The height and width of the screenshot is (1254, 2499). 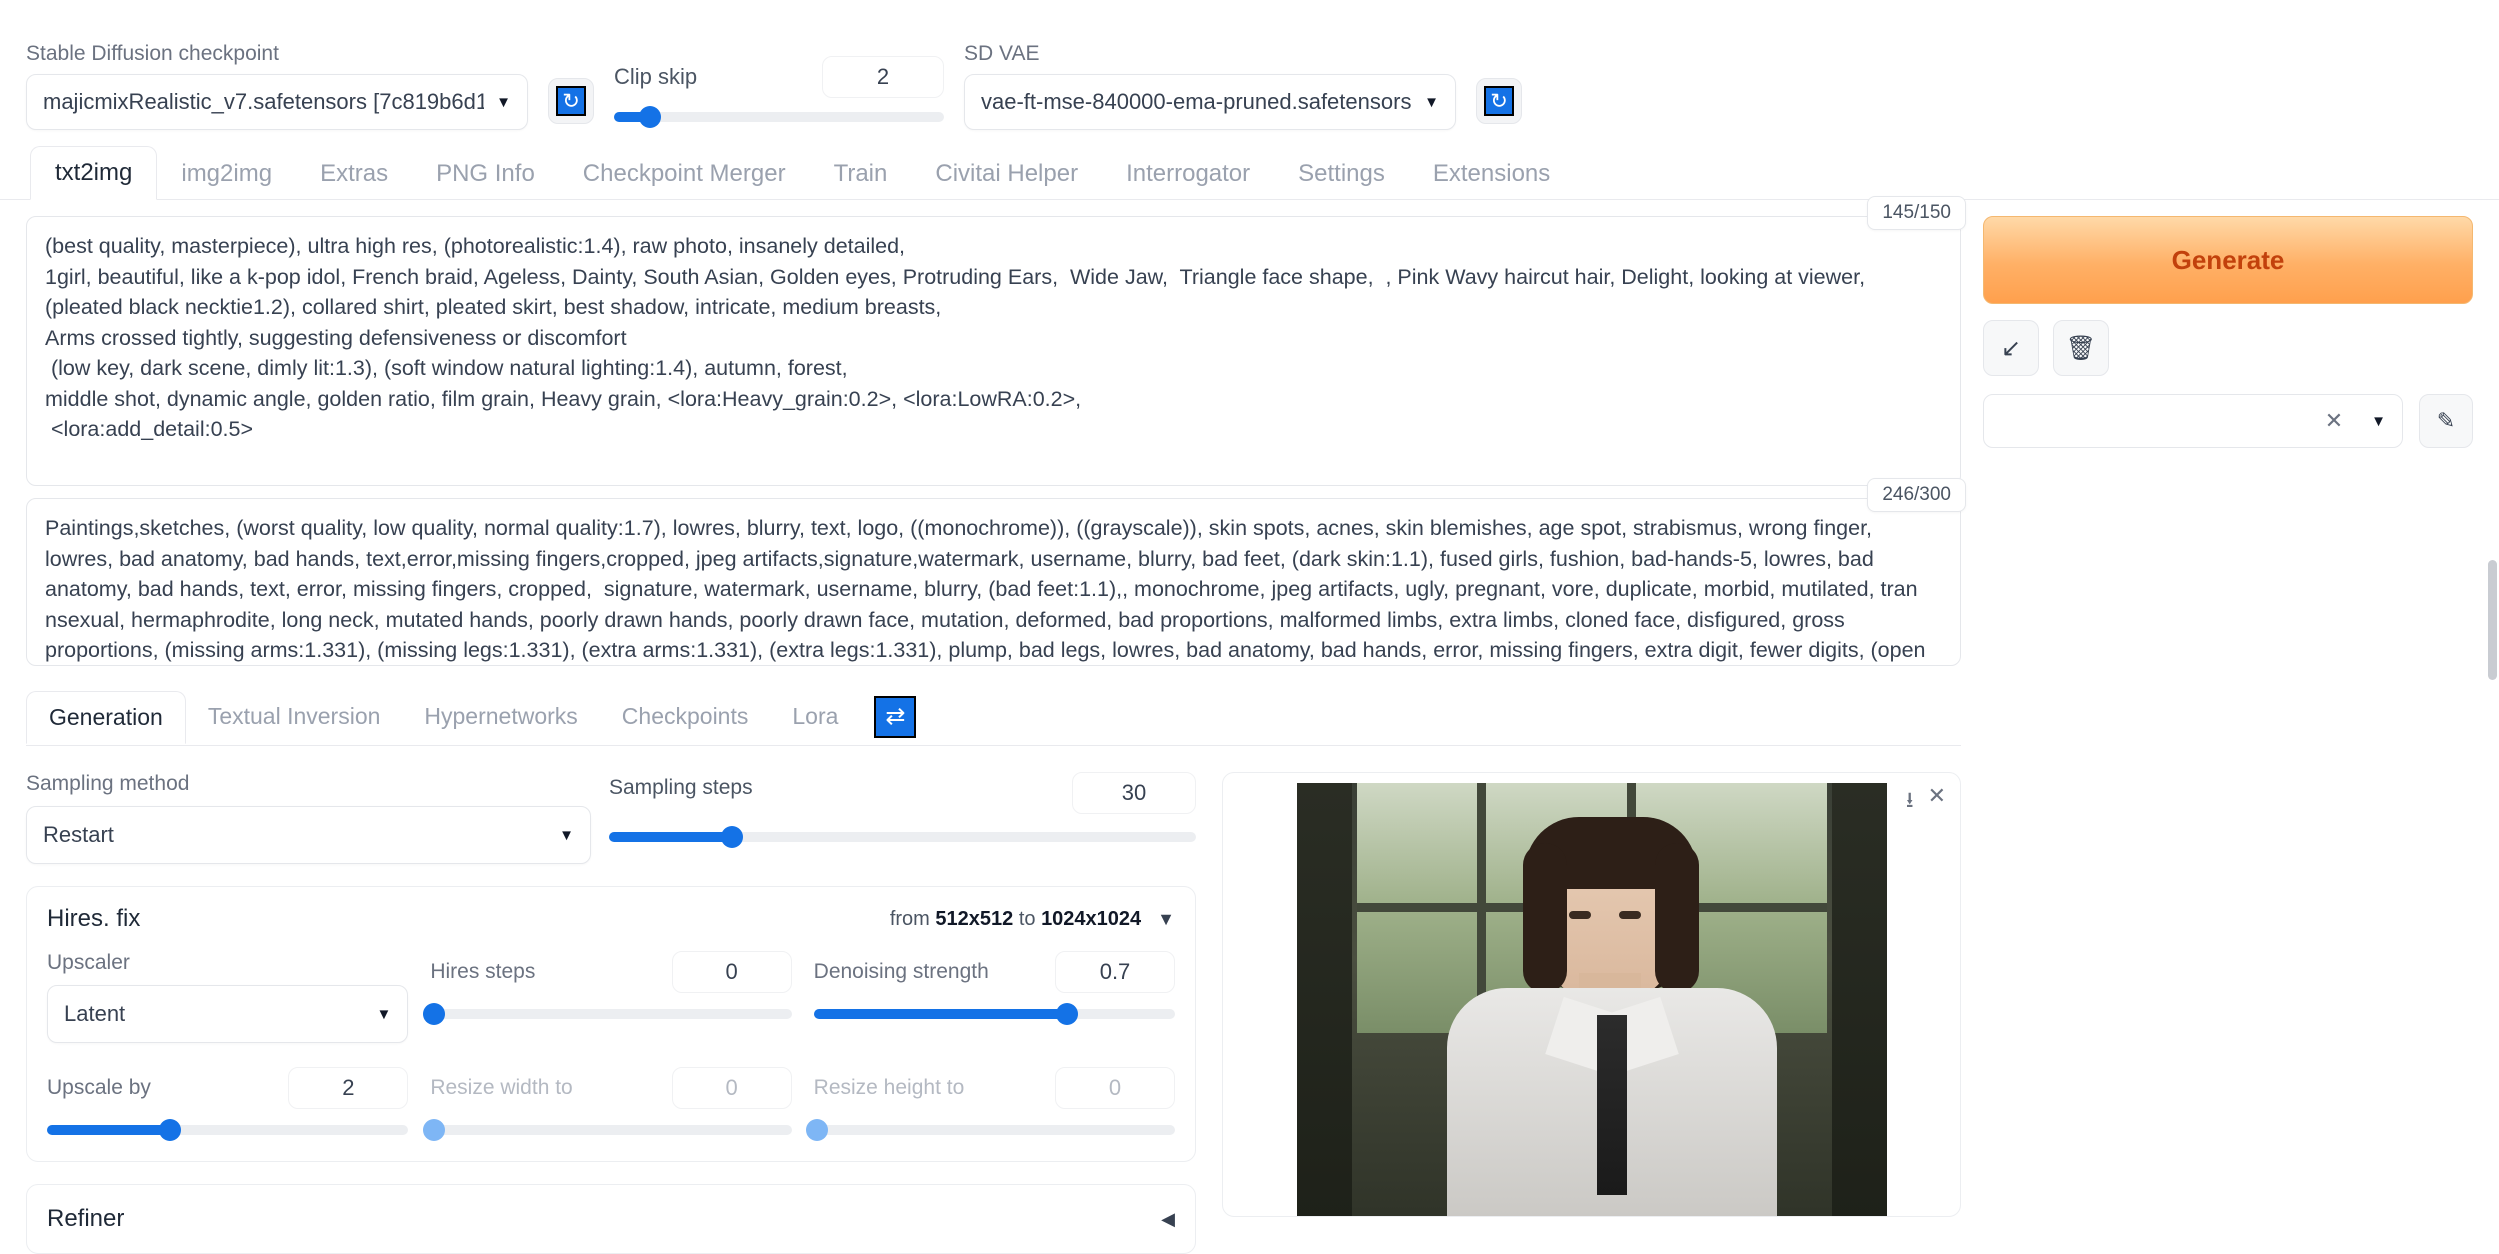 I want to click on upscaler-dropdown: Latent ▼, so click(x=228, y=1014).